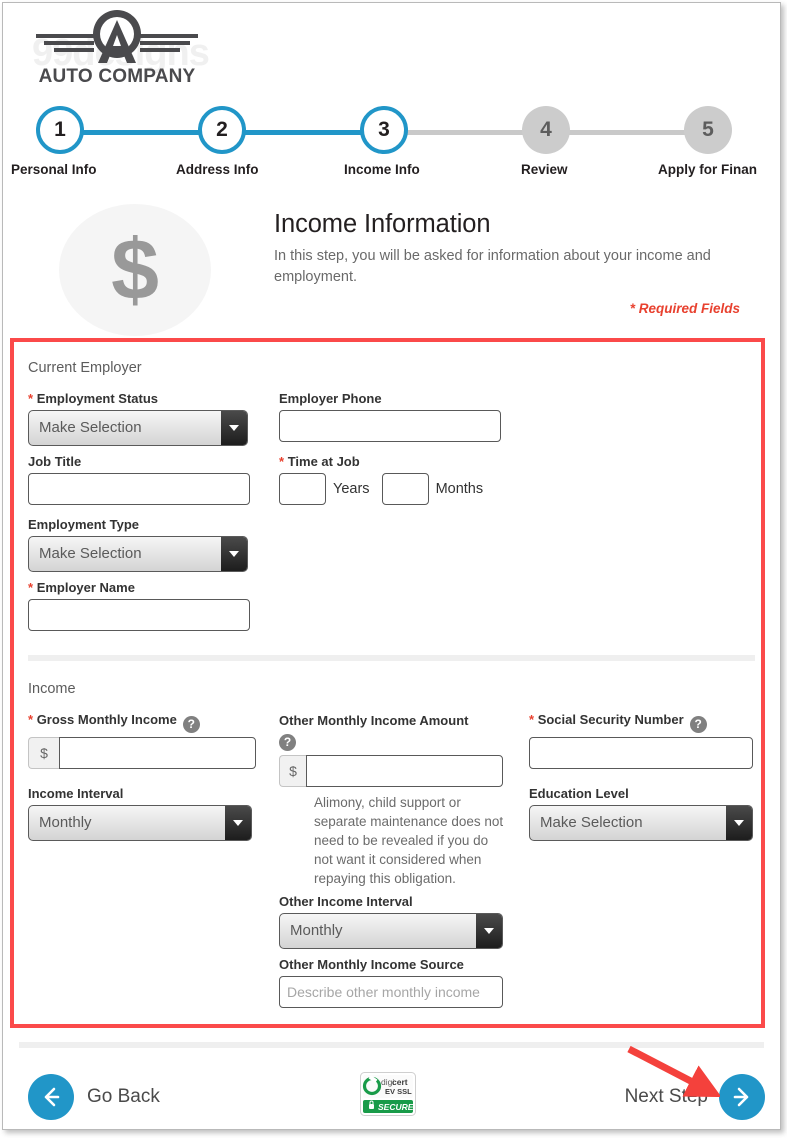  What do you see at coordinates (81, 587) in the screenshot?
I see `label-employer-name: * Employer Name` at bounding box center [81, 587].